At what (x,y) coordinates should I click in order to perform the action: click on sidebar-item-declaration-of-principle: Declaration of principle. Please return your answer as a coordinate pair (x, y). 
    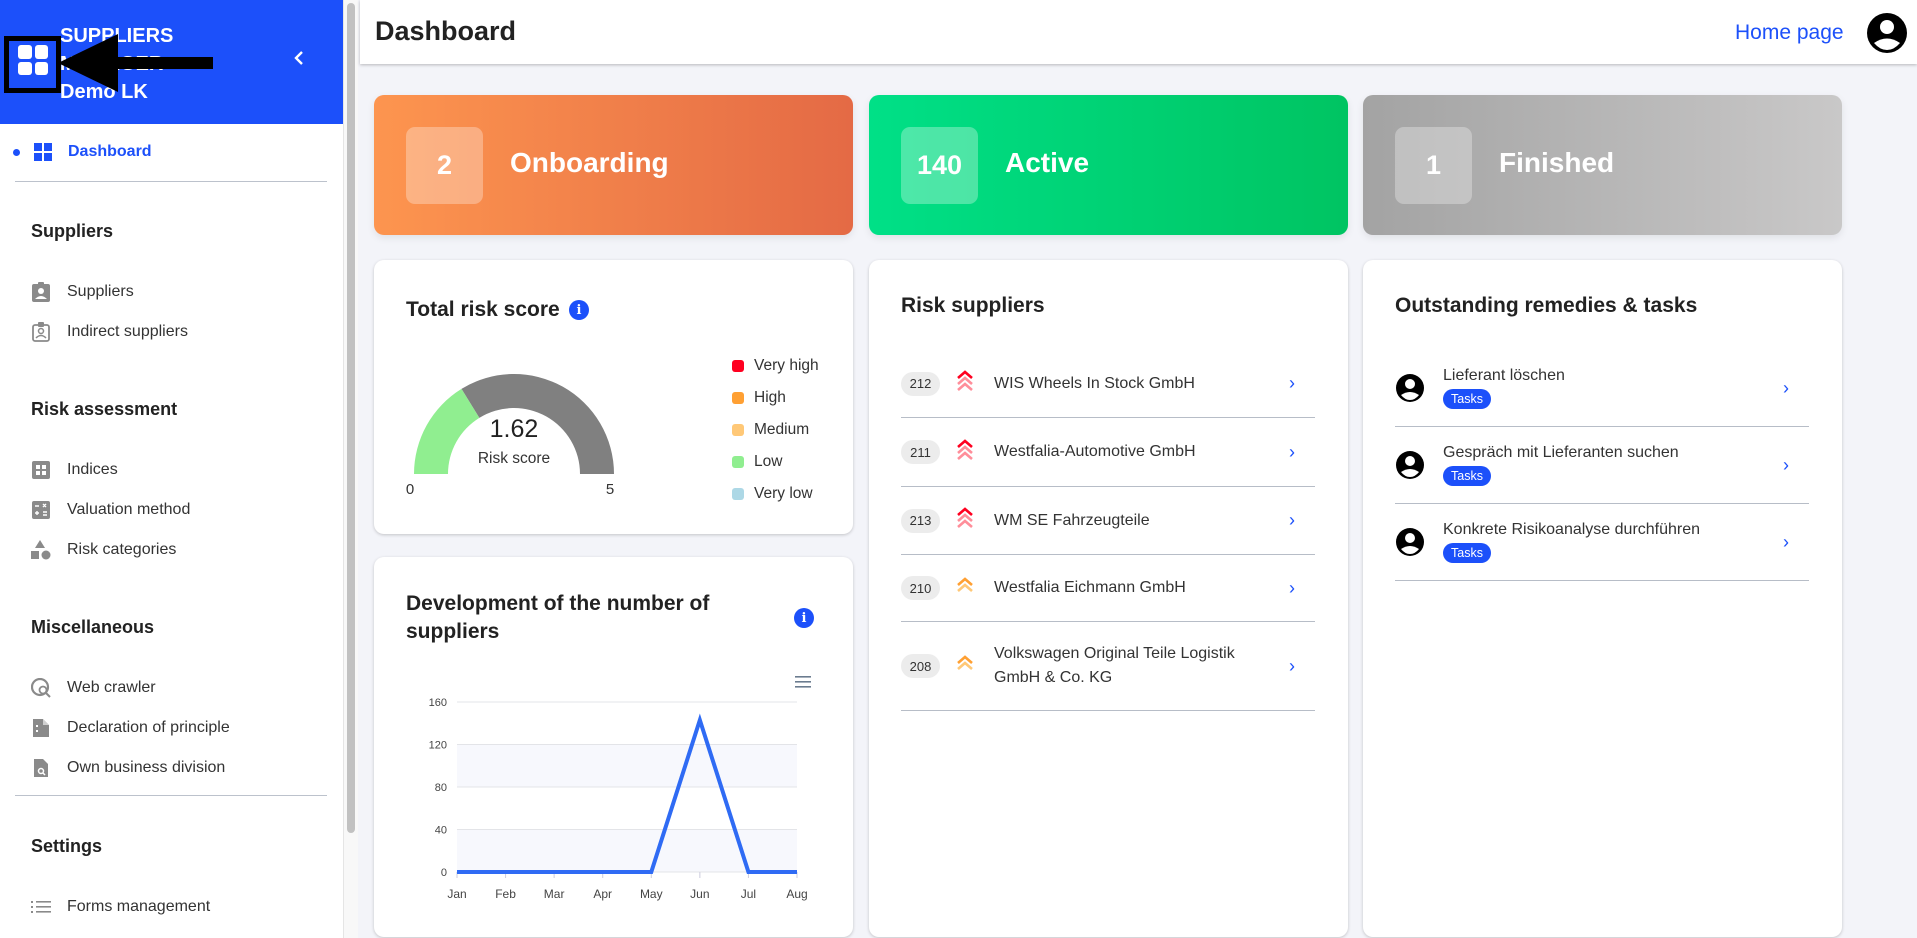
    Looking at the image, I should click on (176, 728).